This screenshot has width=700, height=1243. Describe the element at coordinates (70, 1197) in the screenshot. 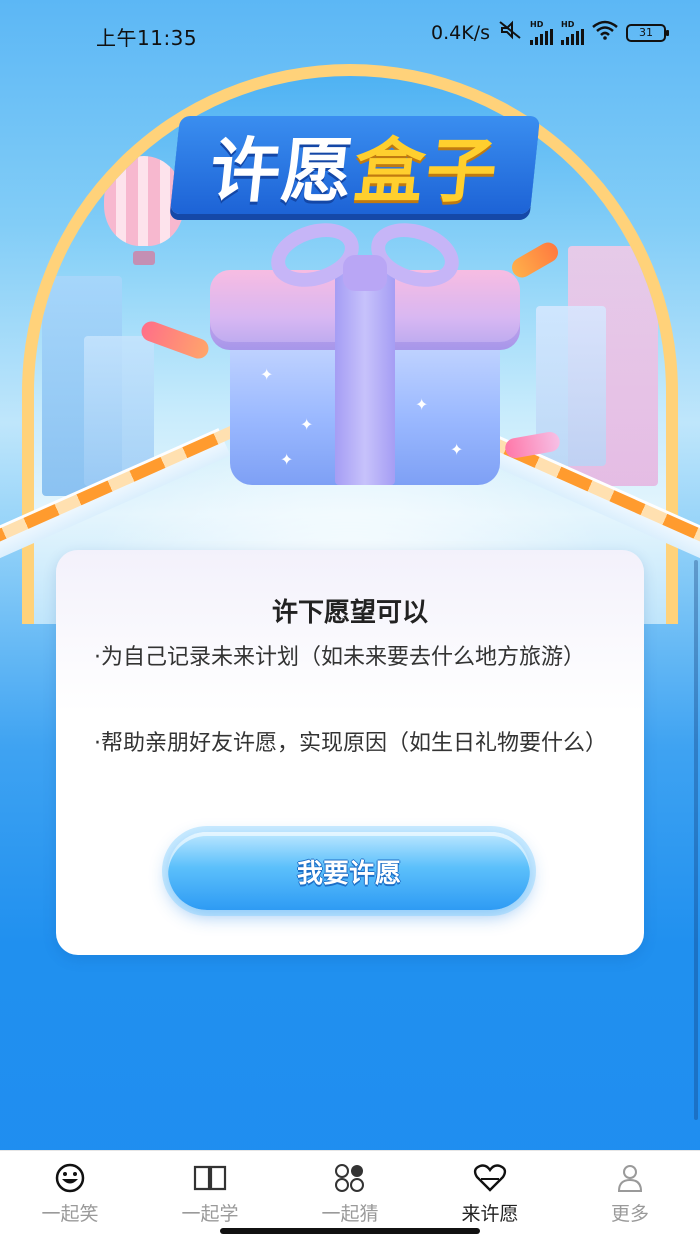

I see `nav-item-laugh: 一起笑` at that location.